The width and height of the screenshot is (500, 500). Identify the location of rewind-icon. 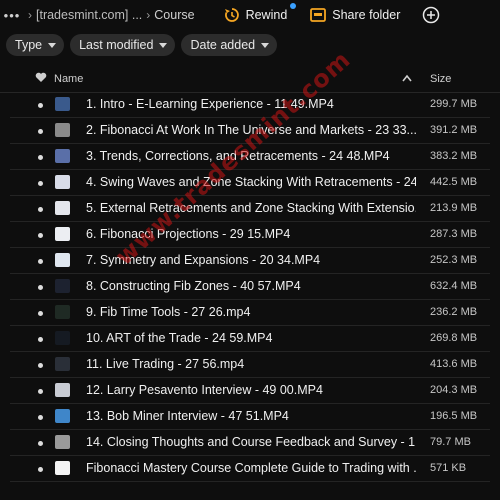
(231, 15).